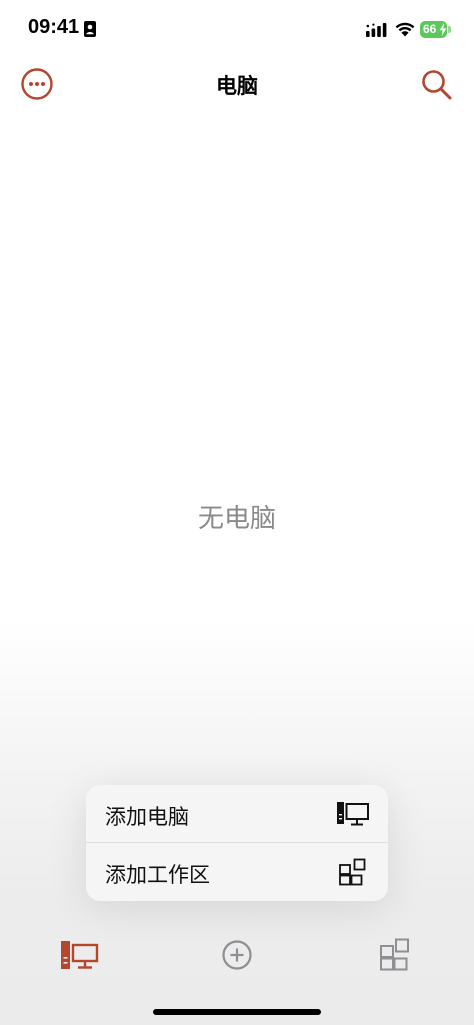  Describe the element at coordinates (394, 955) in the screenshot. I see `workspaces-tab-icon` at that location.